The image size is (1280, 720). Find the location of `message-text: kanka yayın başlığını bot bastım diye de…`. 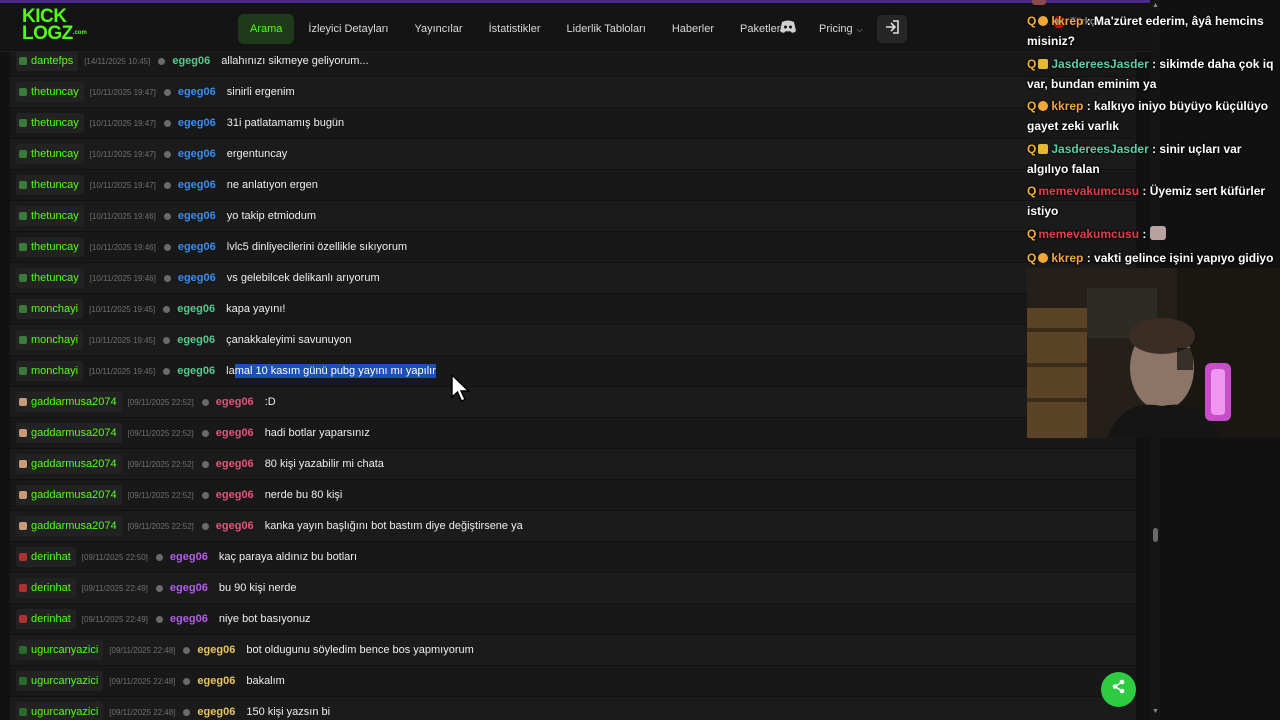

message-text: kanka yayın başlığını bot bastım diye de… is located at coordinates (394, 526).